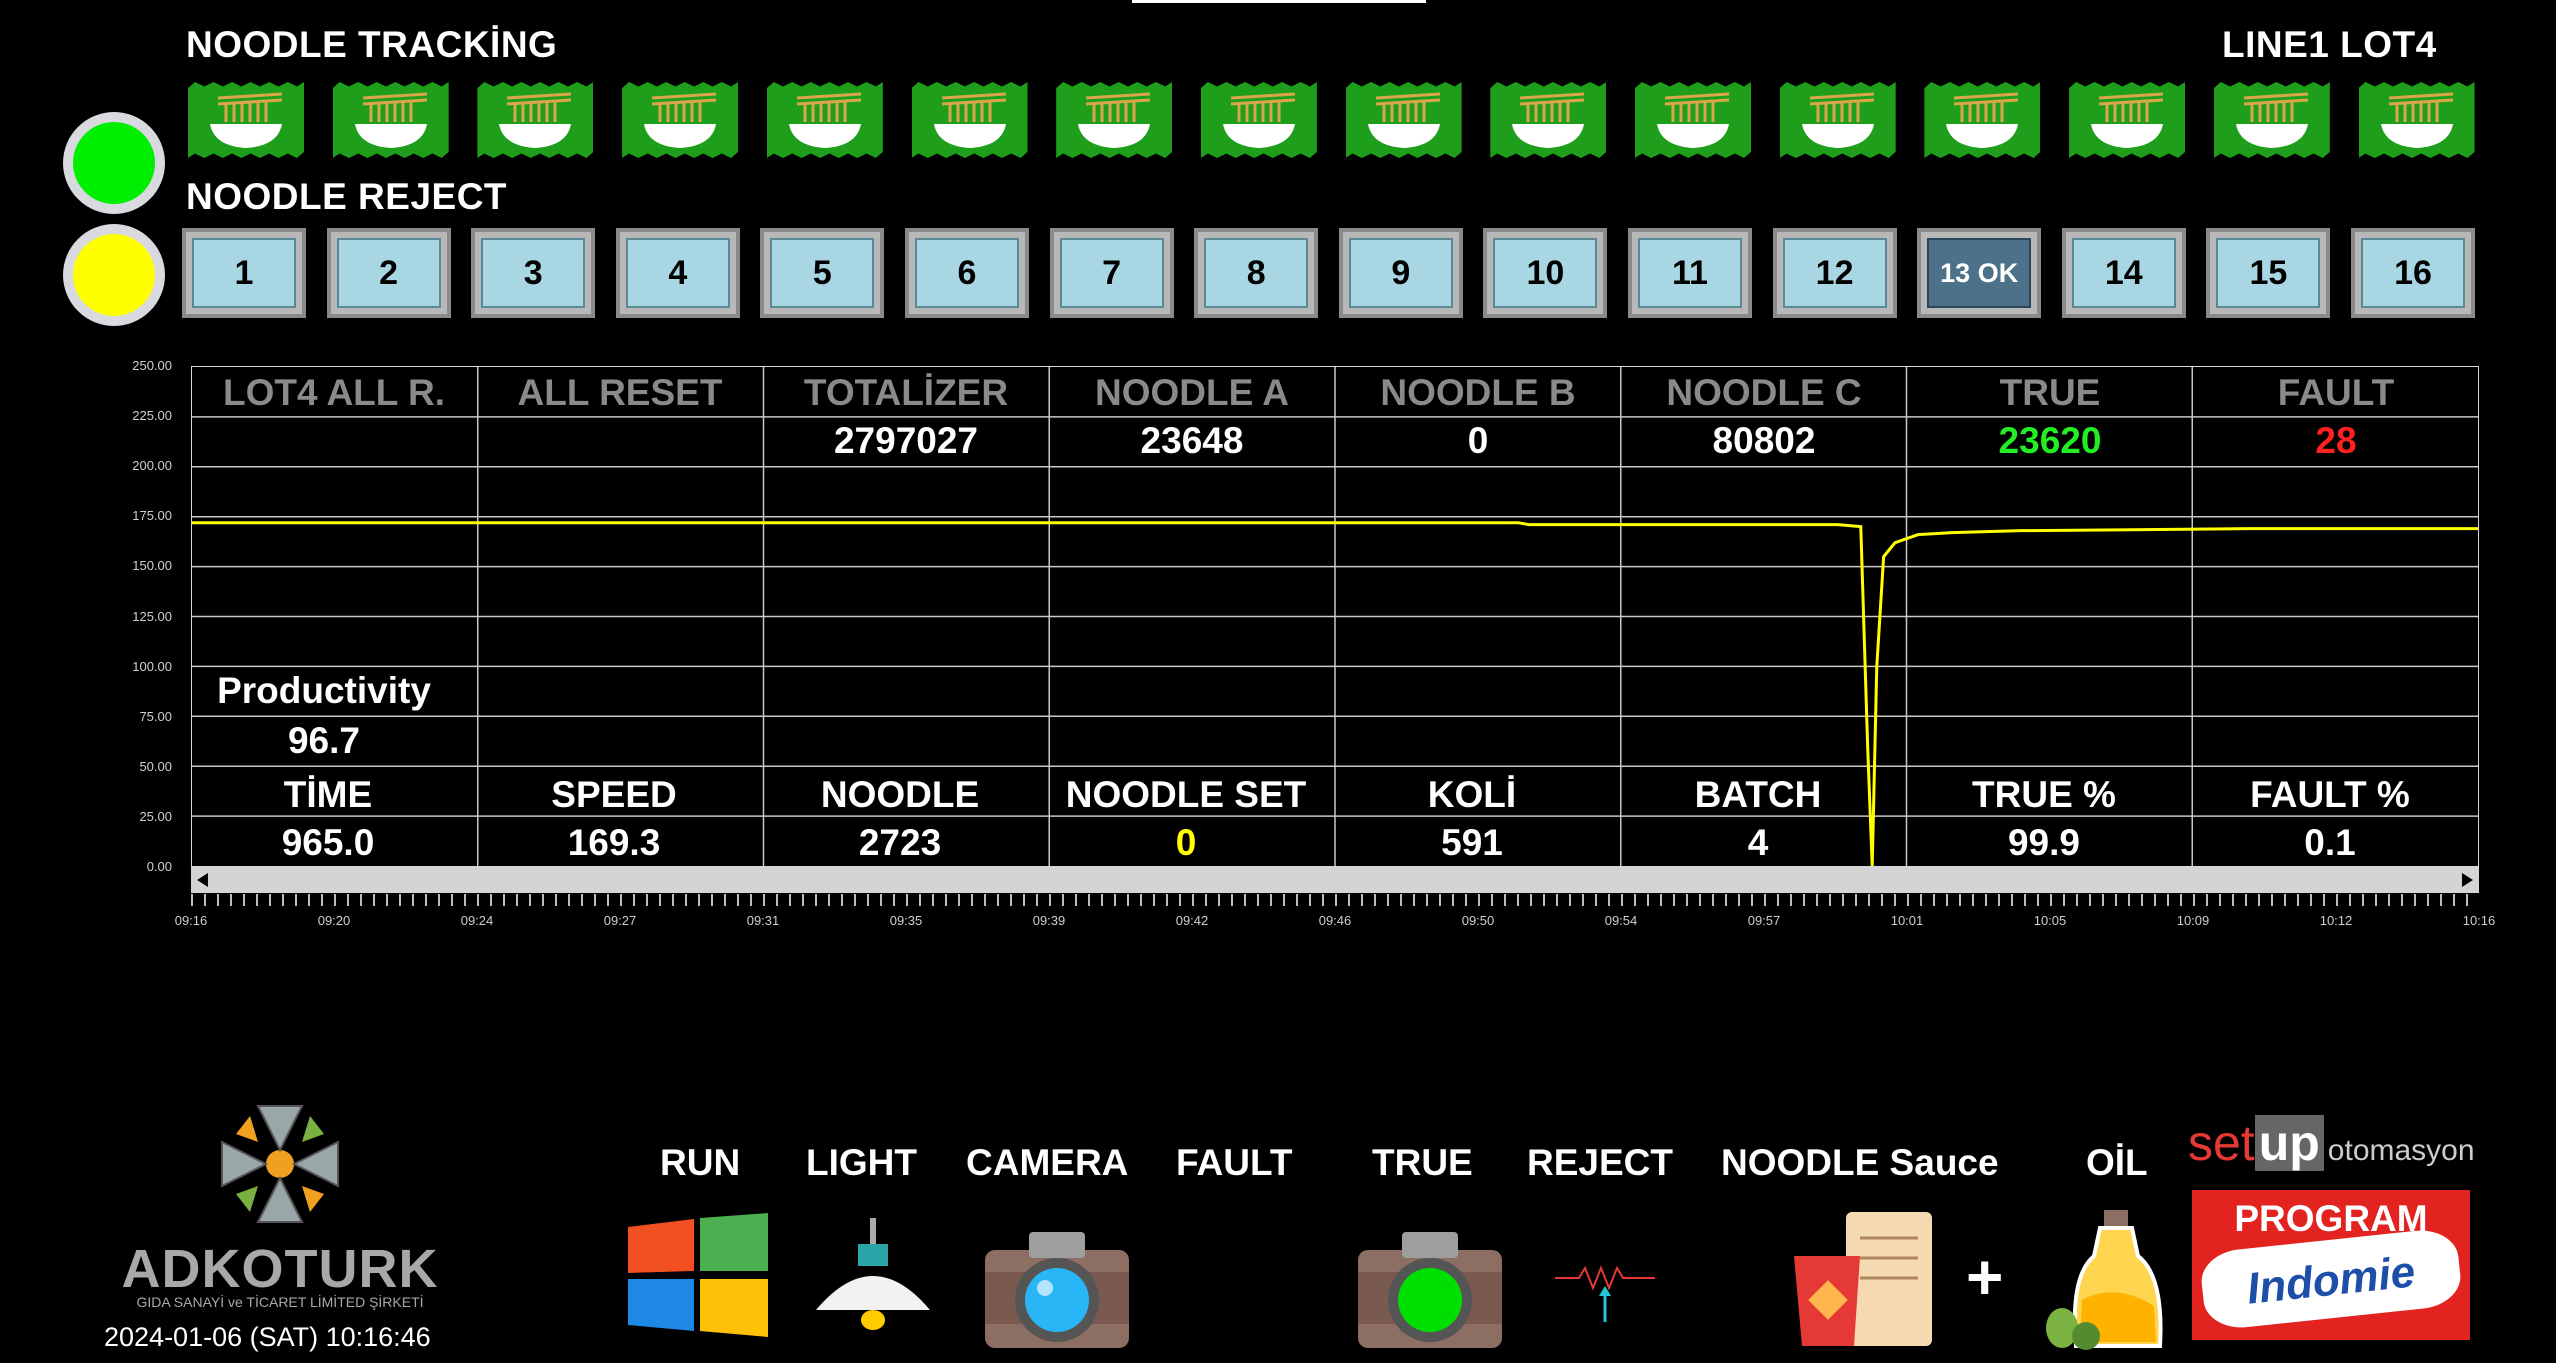 Image resolution: width=2556 pixels, height=1363 pixels. What do you see at coordinates (334, 393) in the screenshot?
I see `table-header-0: LOT4 ALL R.` at bounding box center [334, 393].